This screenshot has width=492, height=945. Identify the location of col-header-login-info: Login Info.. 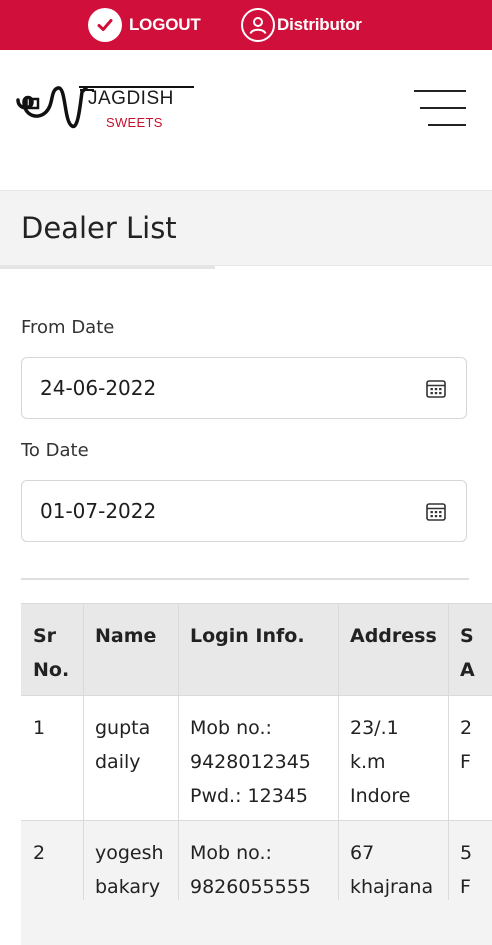
(247, 636).